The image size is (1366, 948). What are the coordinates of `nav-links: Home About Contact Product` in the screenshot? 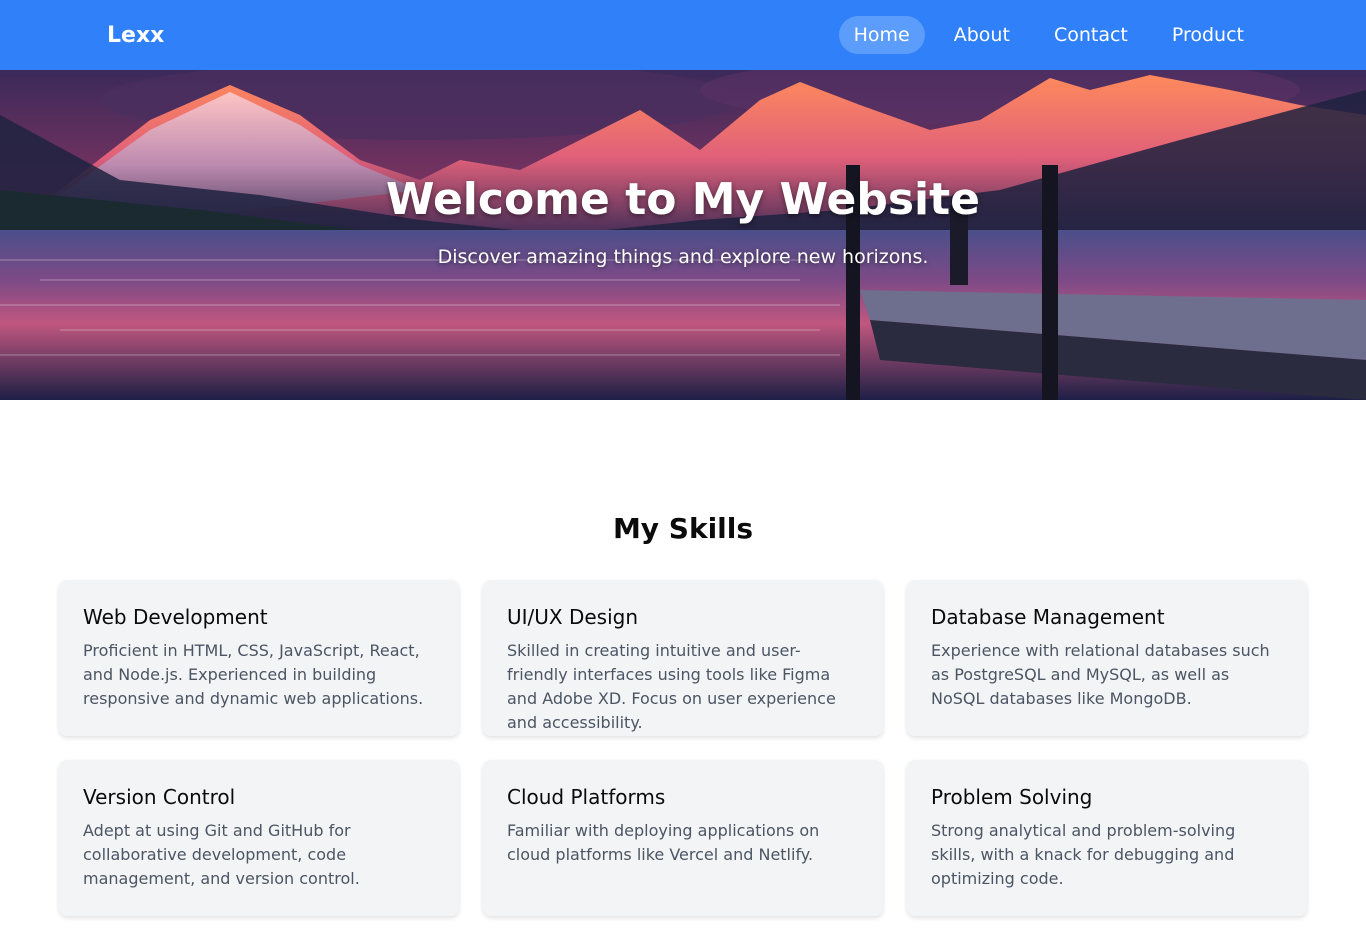 It's located at (1048, 35).